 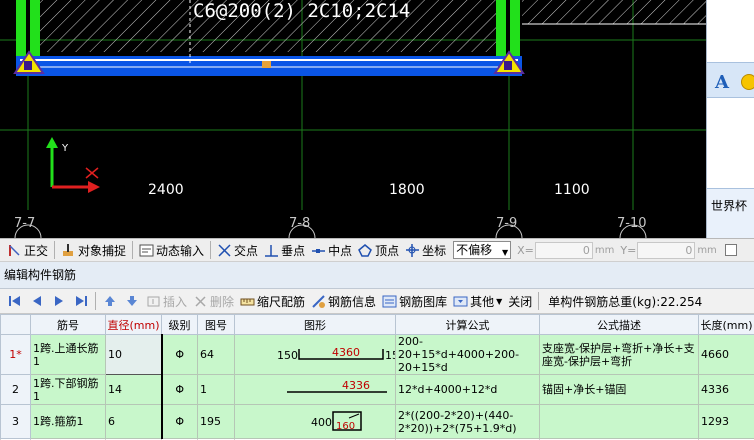 I want to click on shape-drawing, so click(x=341, y=354).